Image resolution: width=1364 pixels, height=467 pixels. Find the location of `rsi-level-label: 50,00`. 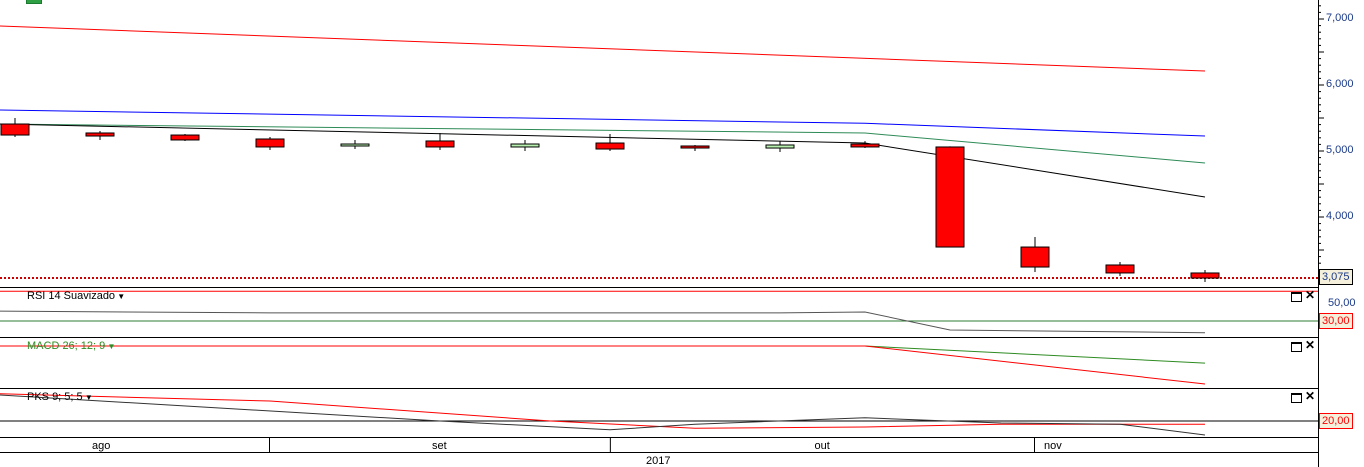

rsi-level-label: 50,00 is located at coordinates (1342, 303).